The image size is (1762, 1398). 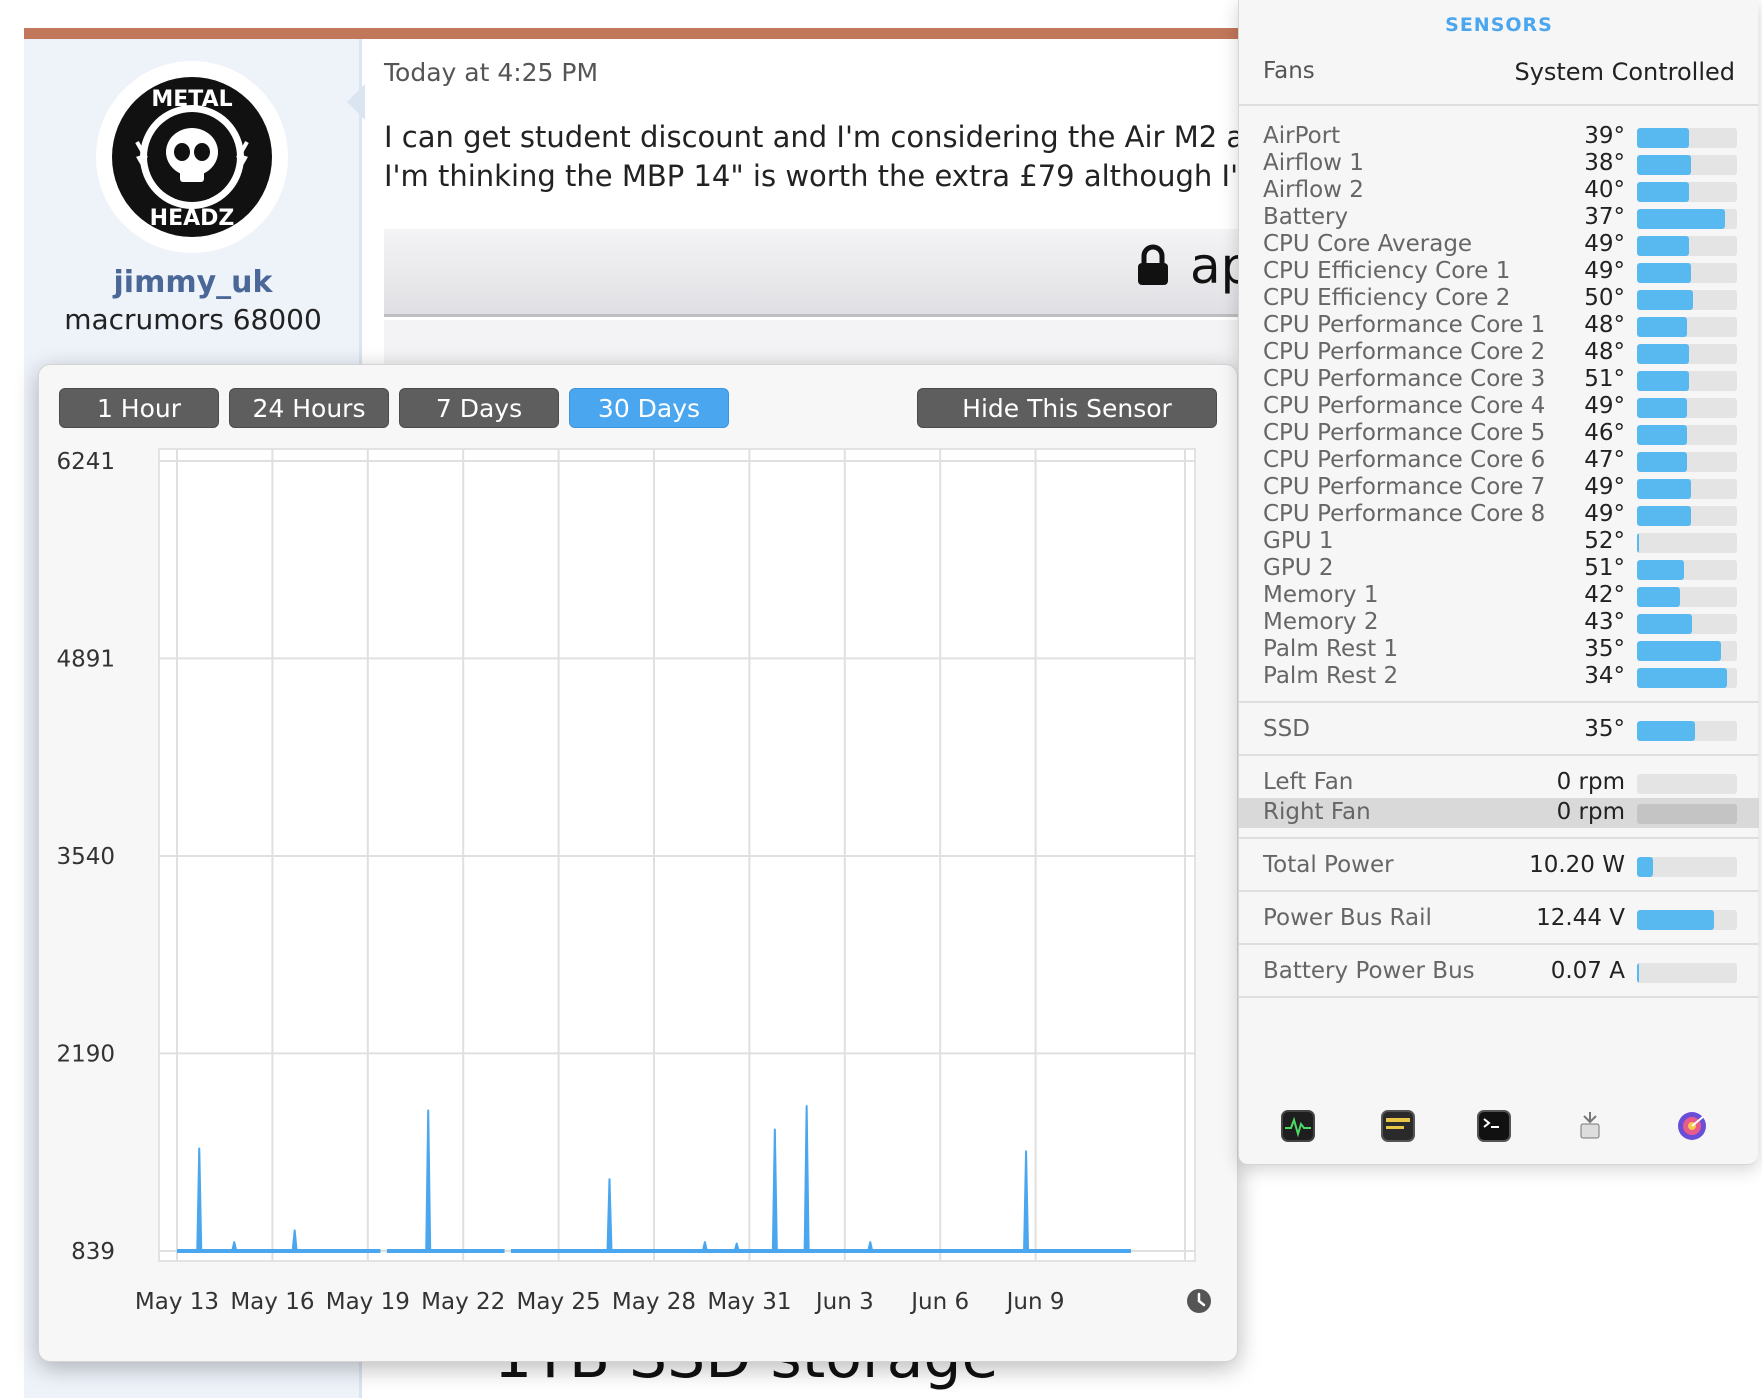 What do you see at coordinates (1604, 729) in the screenshot?
I see `sensor-value: 35°` at bounding box center [1604, 729].